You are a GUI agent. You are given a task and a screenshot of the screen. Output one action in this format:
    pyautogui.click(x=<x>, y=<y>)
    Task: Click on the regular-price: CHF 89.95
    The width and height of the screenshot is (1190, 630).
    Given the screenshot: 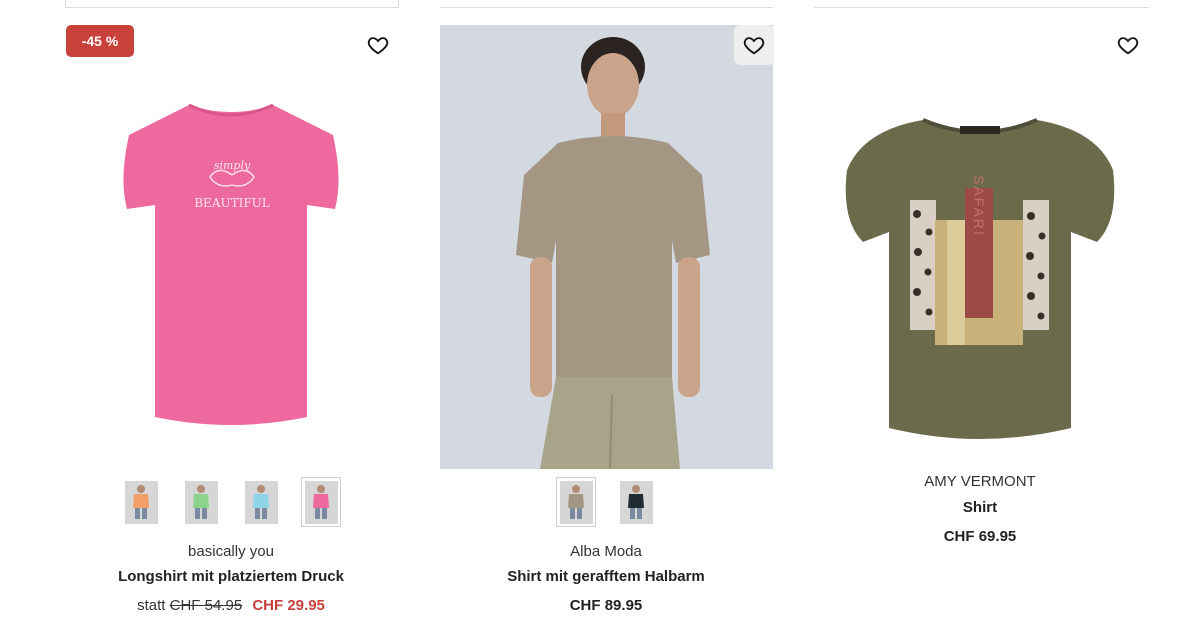 What is the action you would take?
    pyautogui.click(x=606, y=605)
    